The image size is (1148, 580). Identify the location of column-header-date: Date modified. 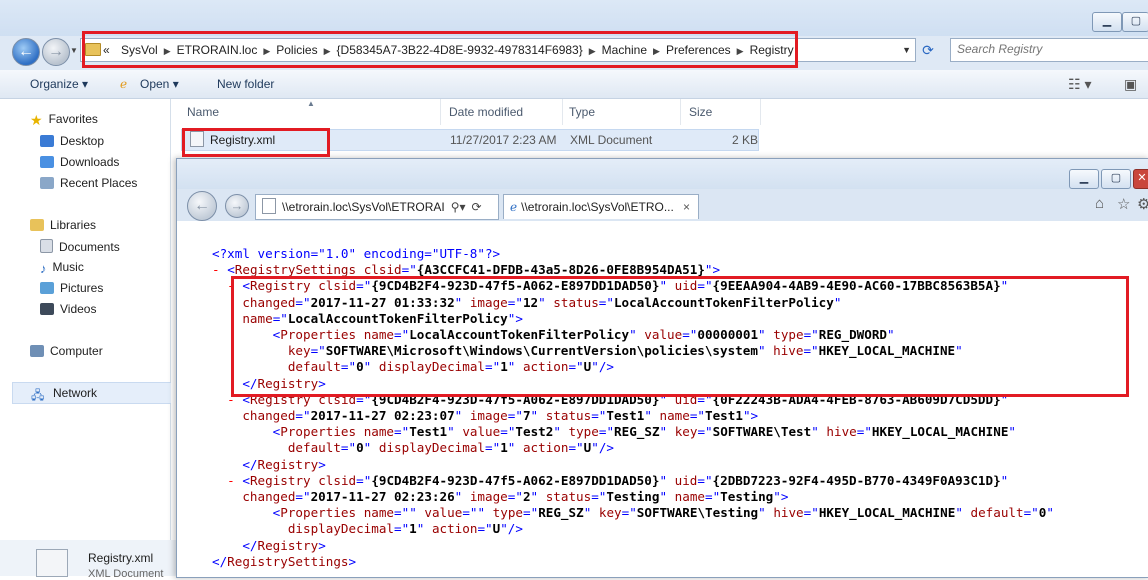
(502, 112).